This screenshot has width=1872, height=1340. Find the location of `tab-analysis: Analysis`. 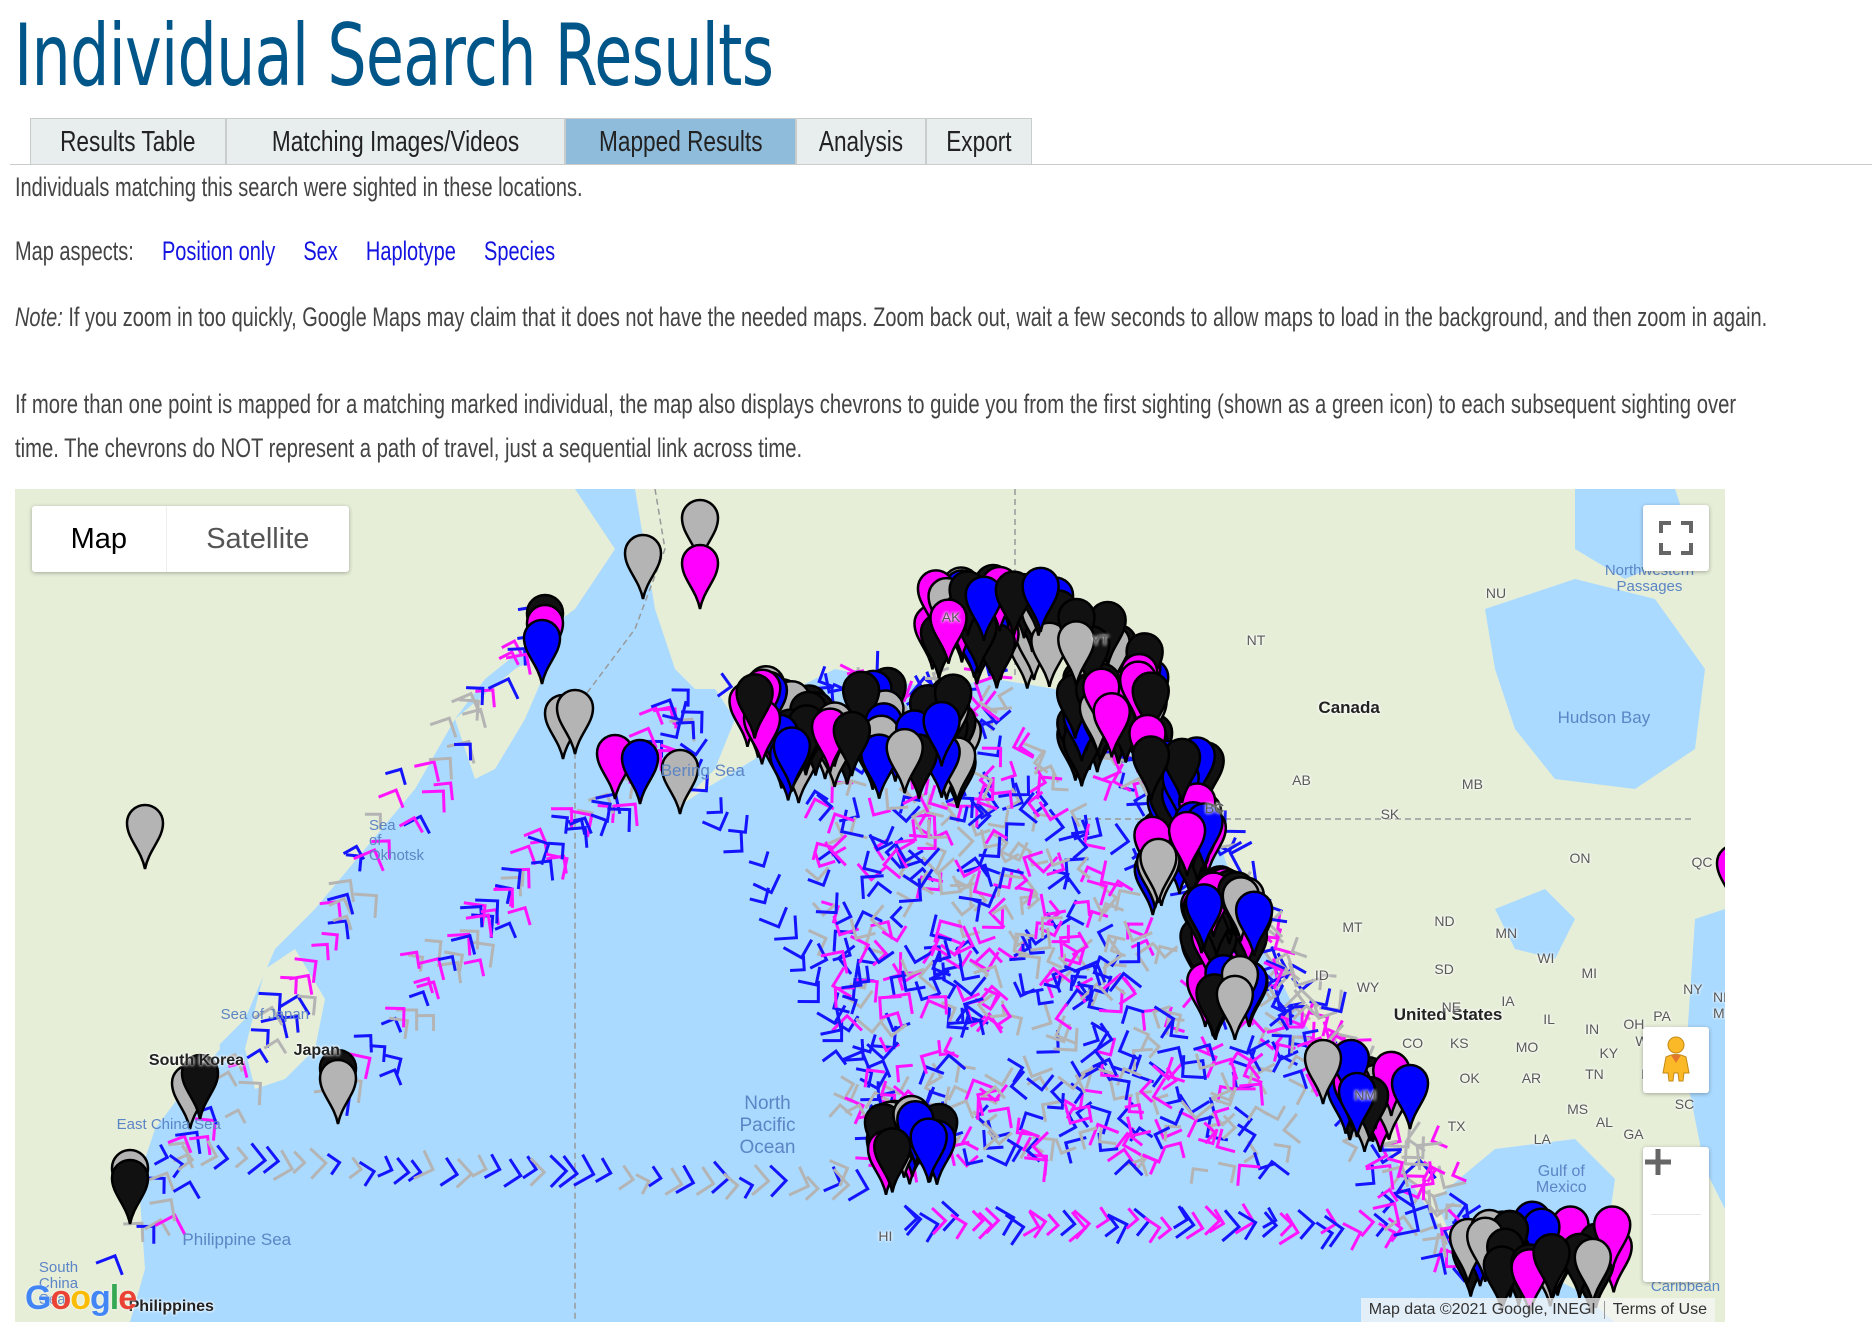

tab-analysis: Analysis is located at coordinates (861, 141).